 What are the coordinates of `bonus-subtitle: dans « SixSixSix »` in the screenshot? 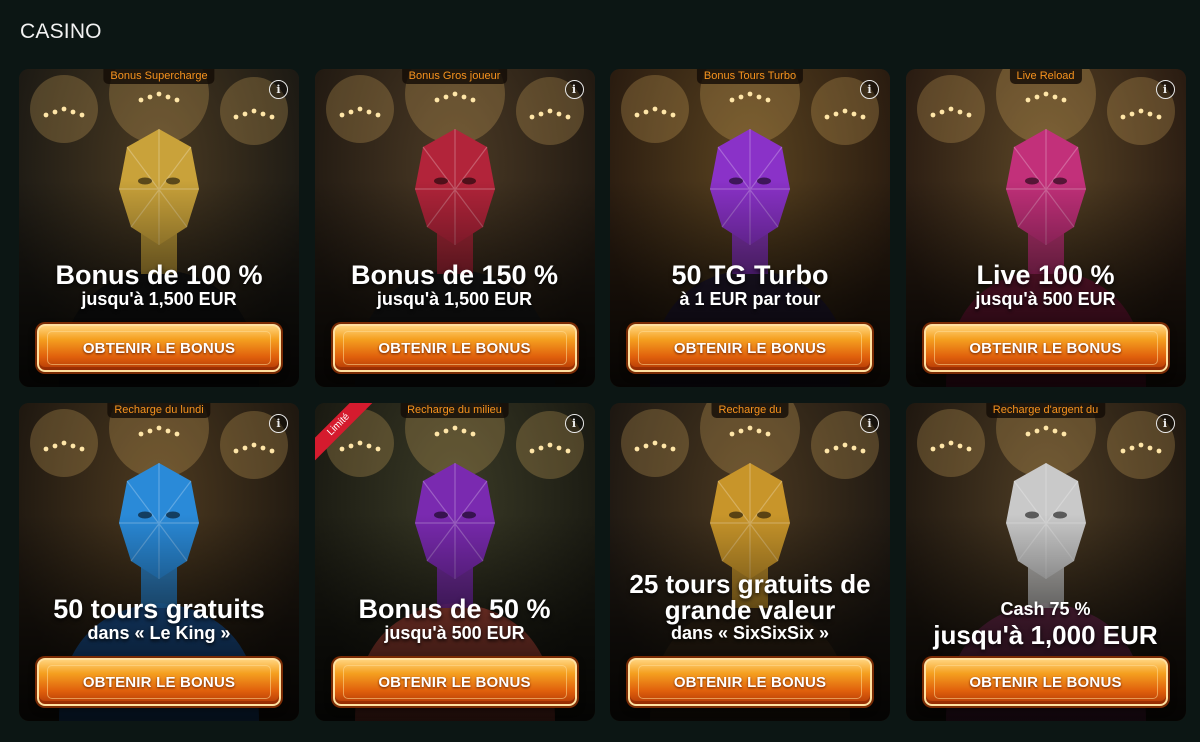 It's located at (750, 633).